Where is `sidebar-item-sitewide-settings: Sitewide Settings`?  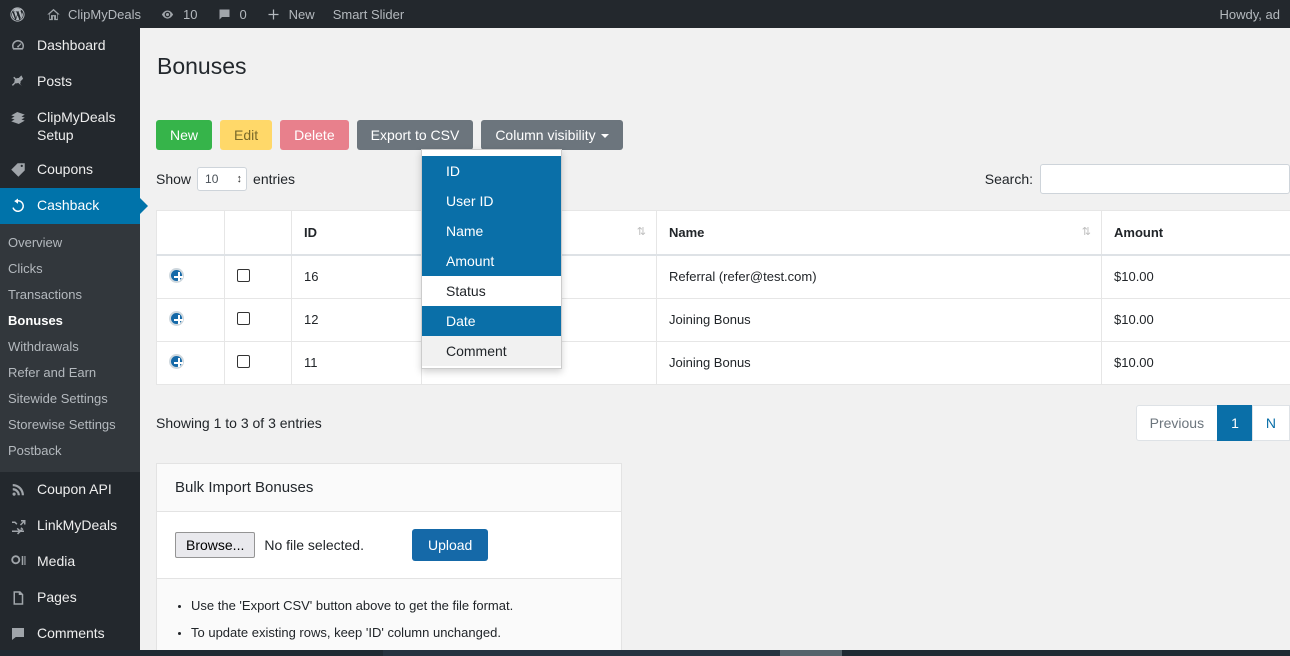
sidebar-item-sitewide-settings: Sitewide Settings is located at coordinates (70, 399).